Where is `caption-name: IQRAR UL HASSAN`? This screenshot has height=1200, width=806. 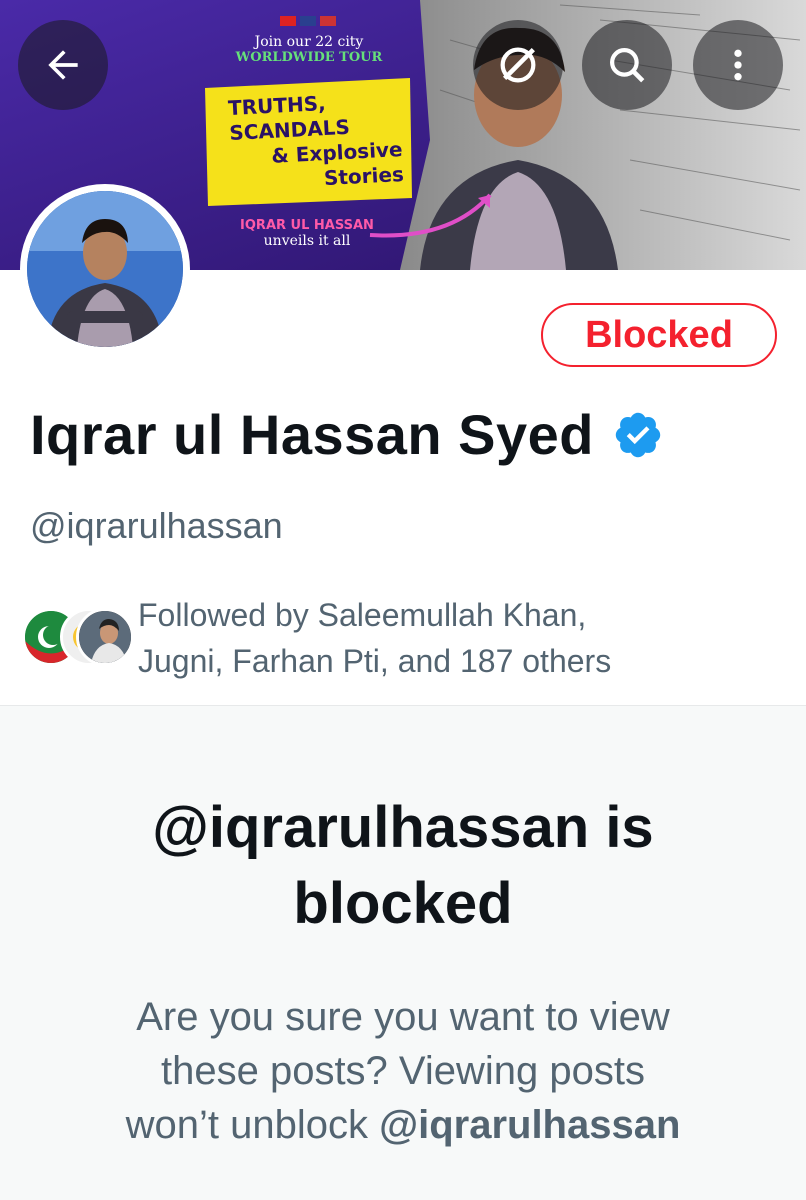 caption-name: IQRAR UL HASSAN is located at coordinates (307, 225).